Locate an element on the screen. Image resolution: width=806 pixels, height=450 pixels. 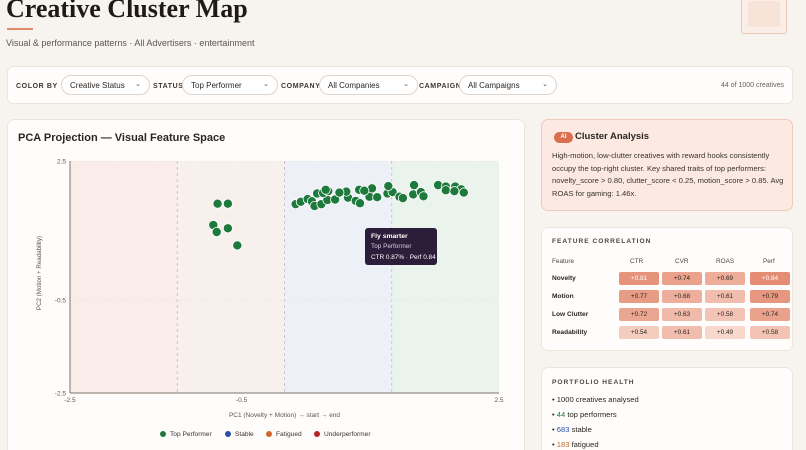
health-count: 183 is located at coordinates (563, 444).